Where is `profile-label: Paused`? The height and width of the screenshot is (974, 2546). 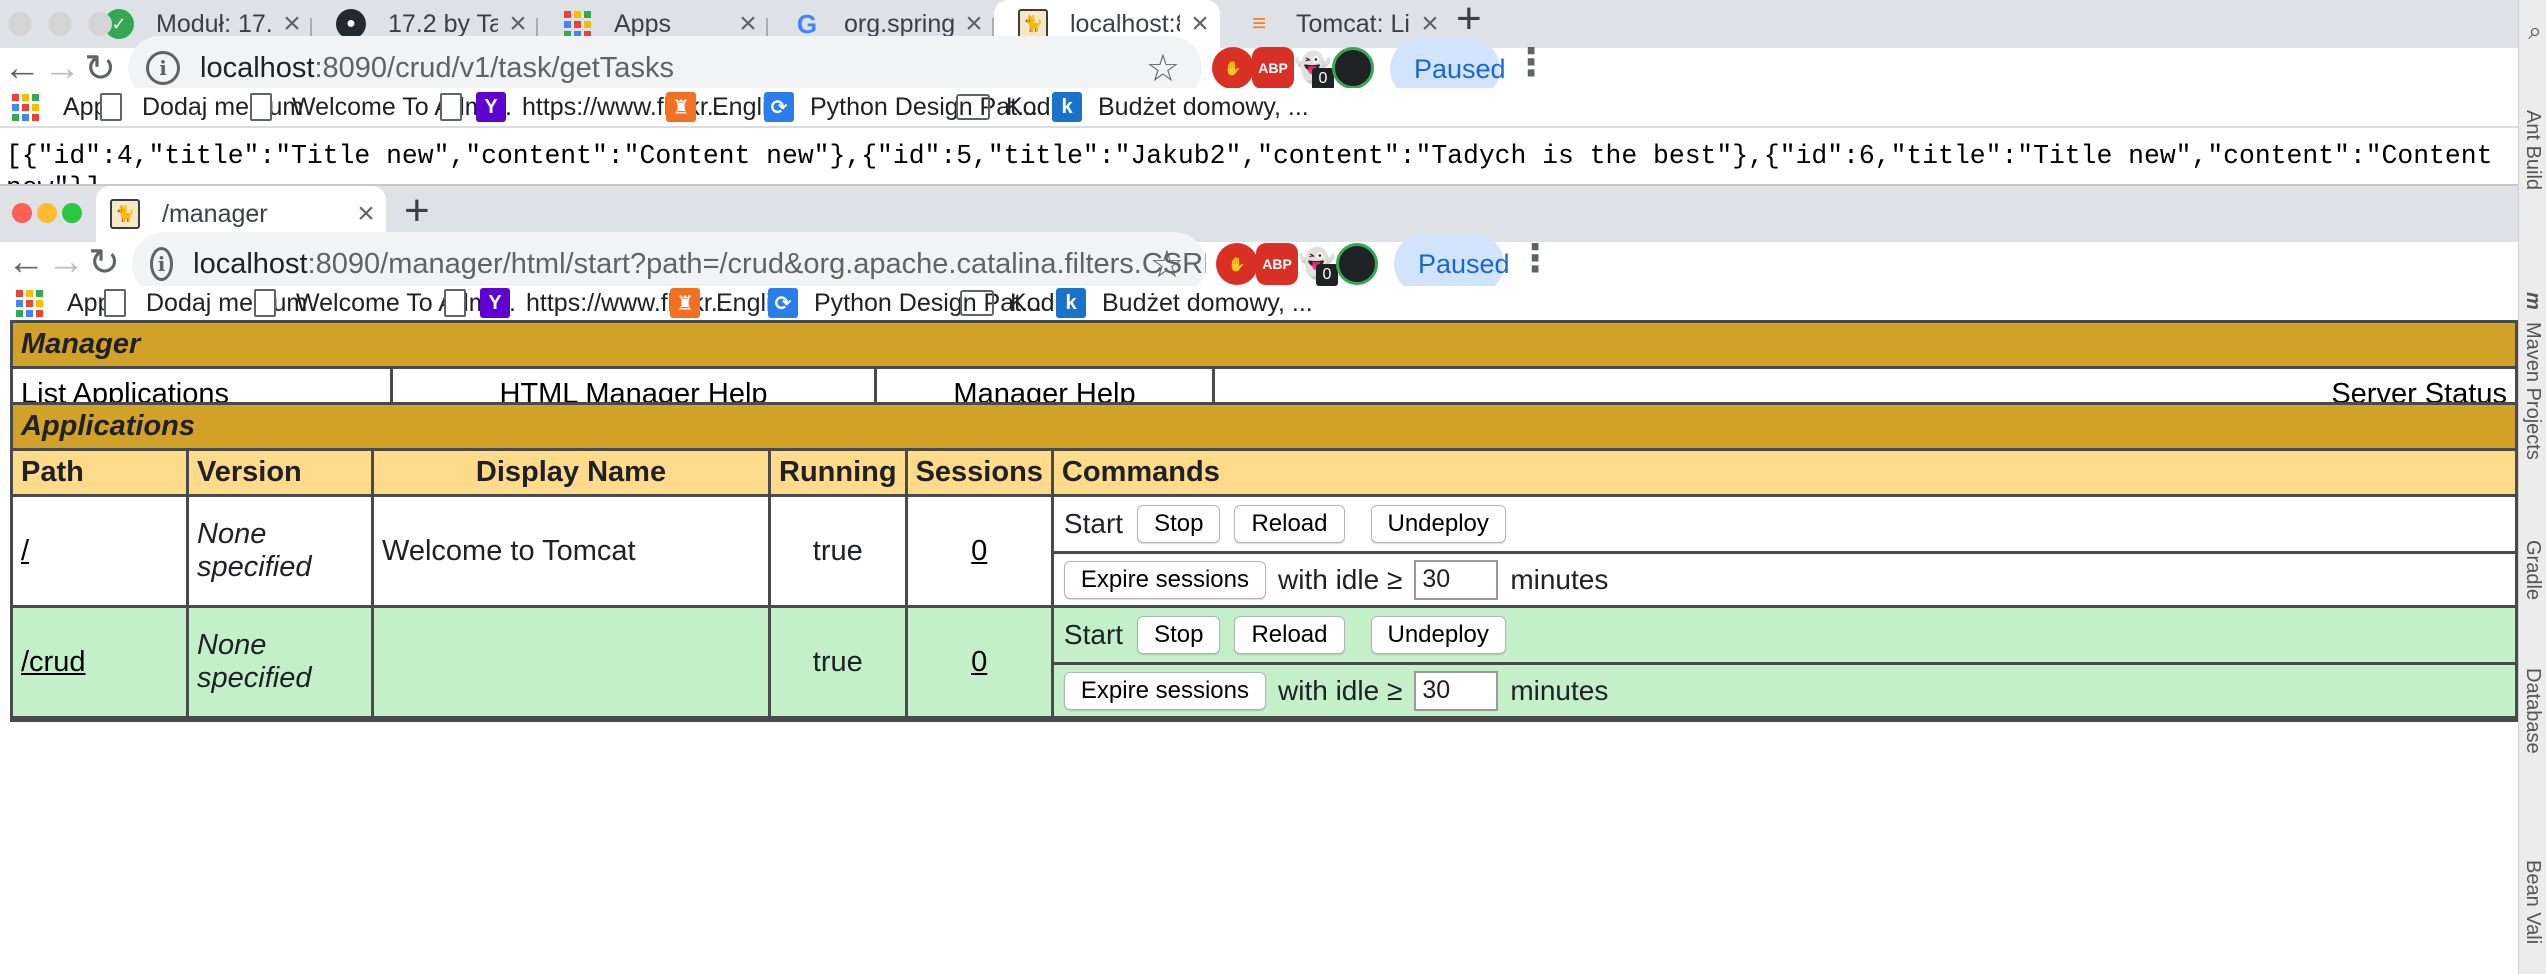 profile-label: Paused is located at coordinates (1464, 263).